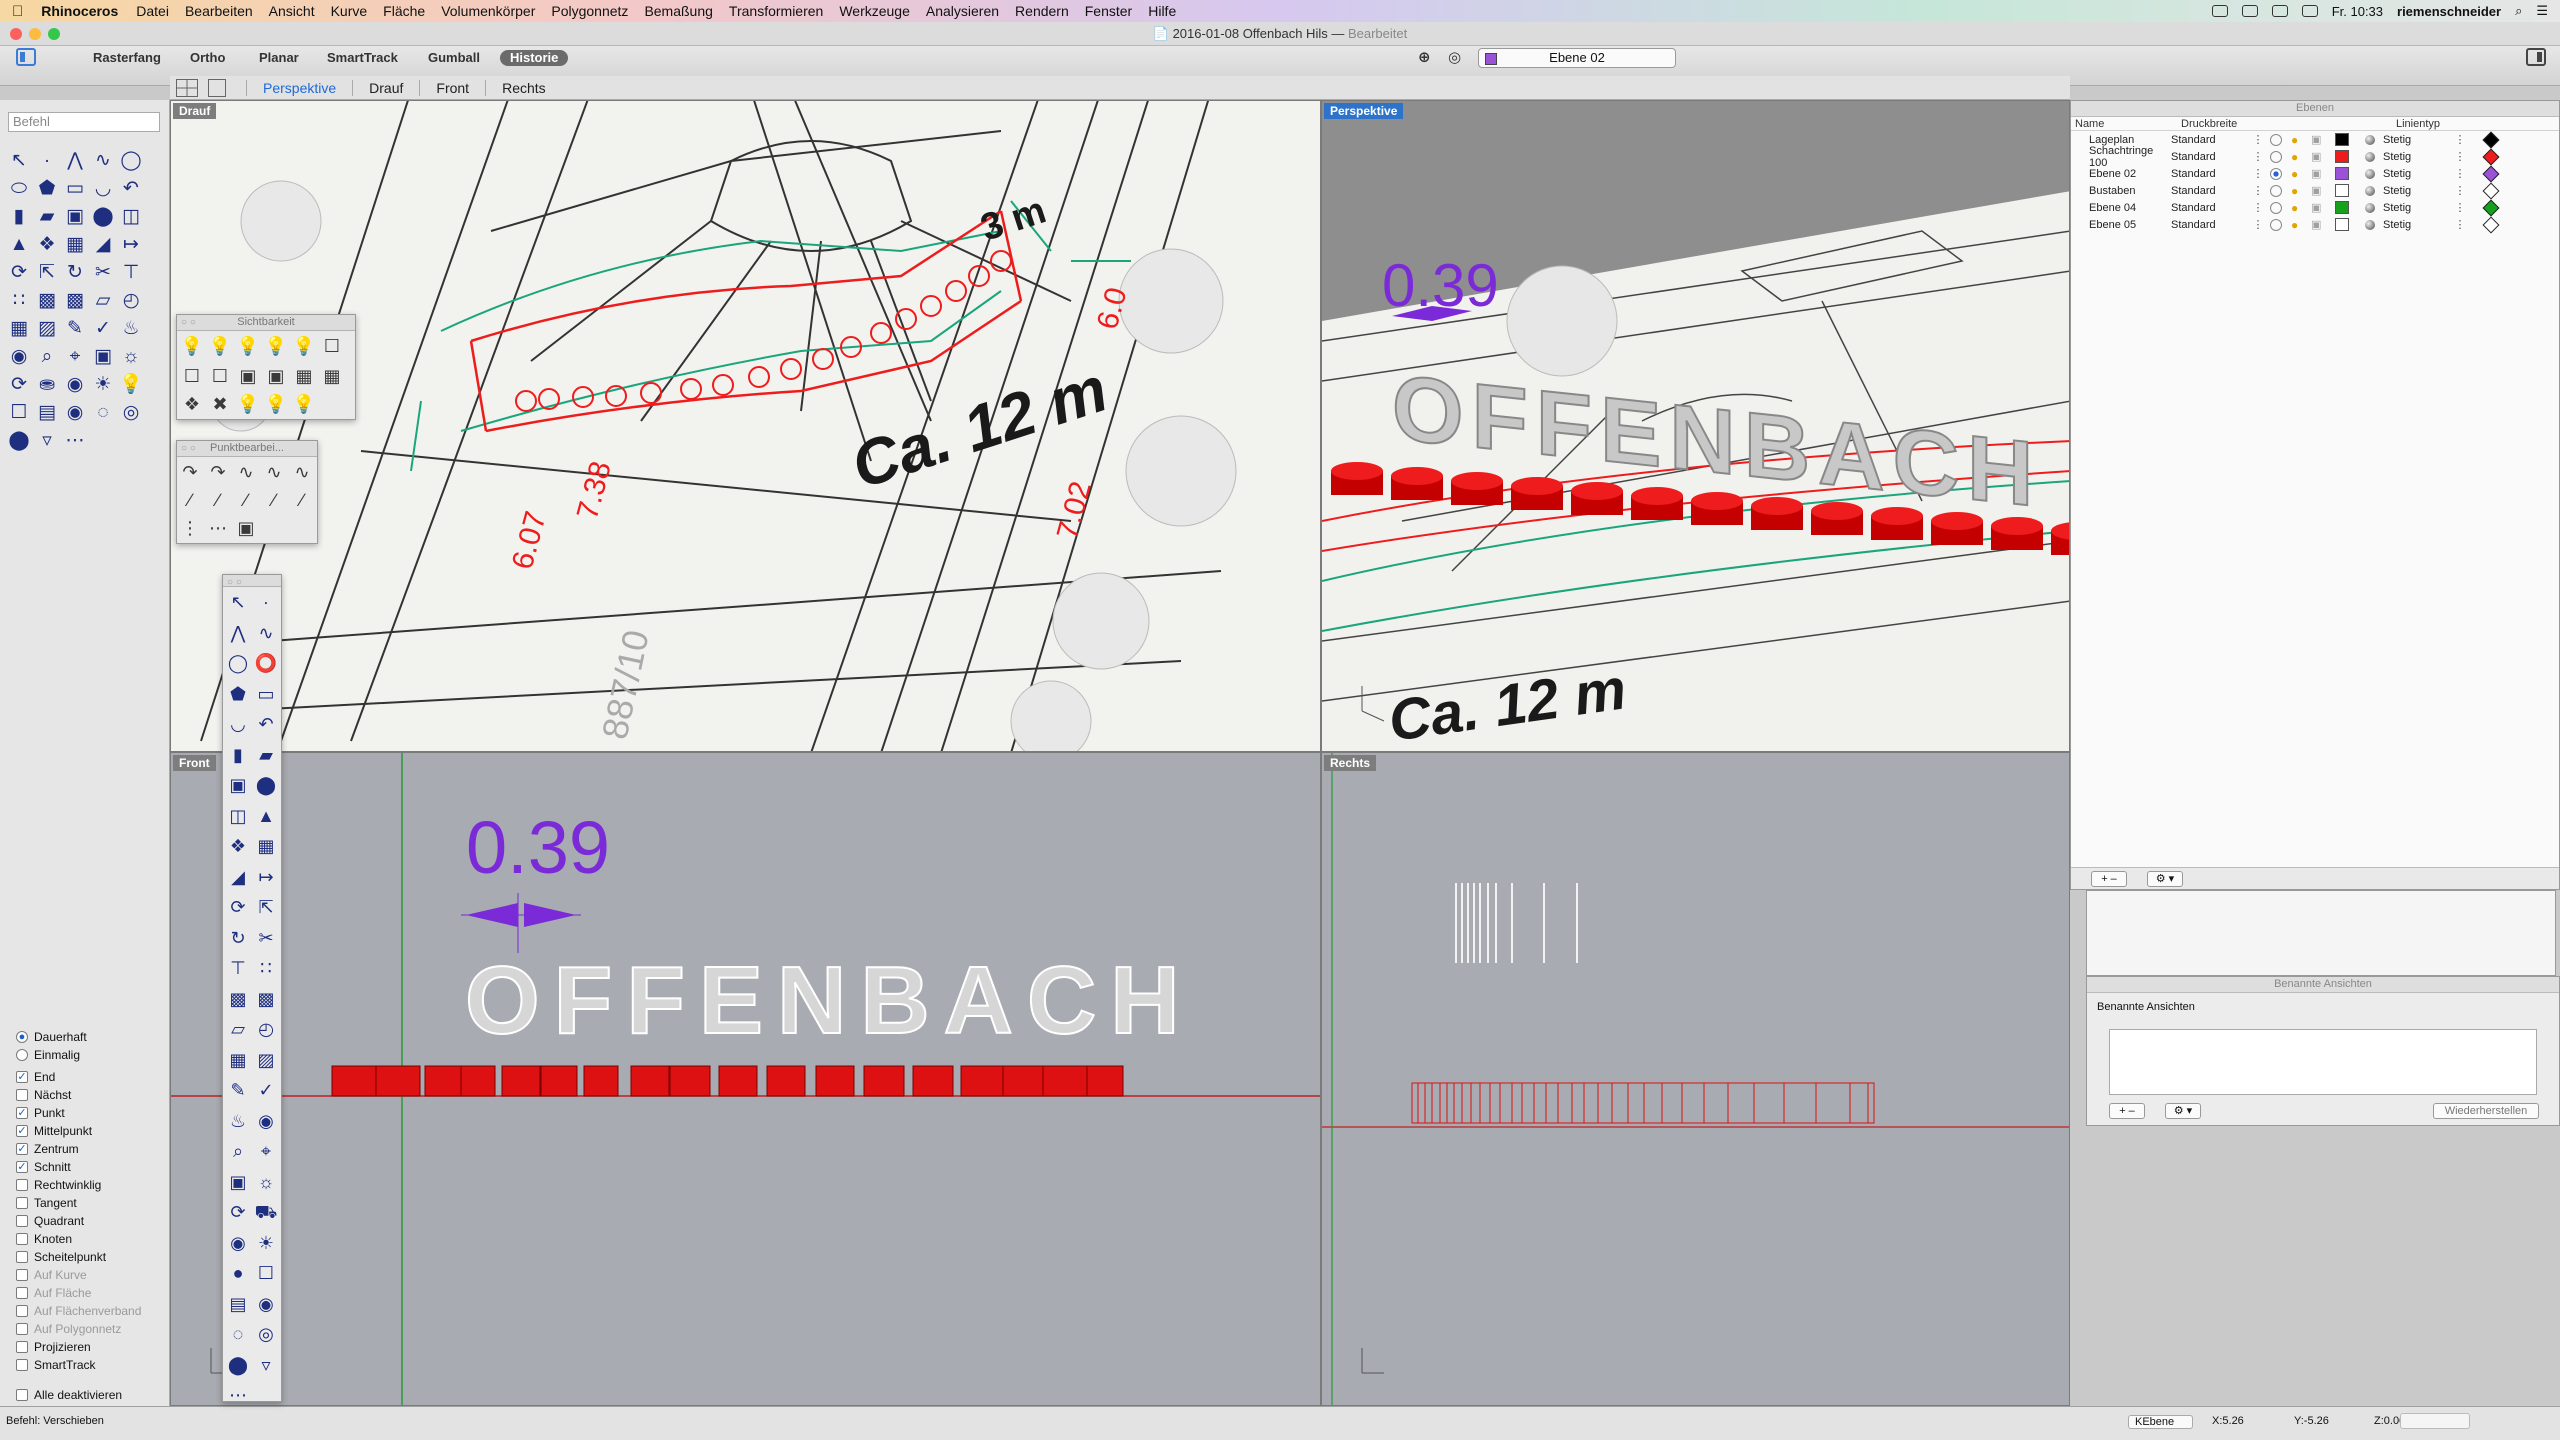 The width and height of the screenshot is (2560, 1440). What do you see at coordinates (19, 245) in the screenshot?
I see `extrude-tool-icon: ▲` at bounding box center [19, 245].